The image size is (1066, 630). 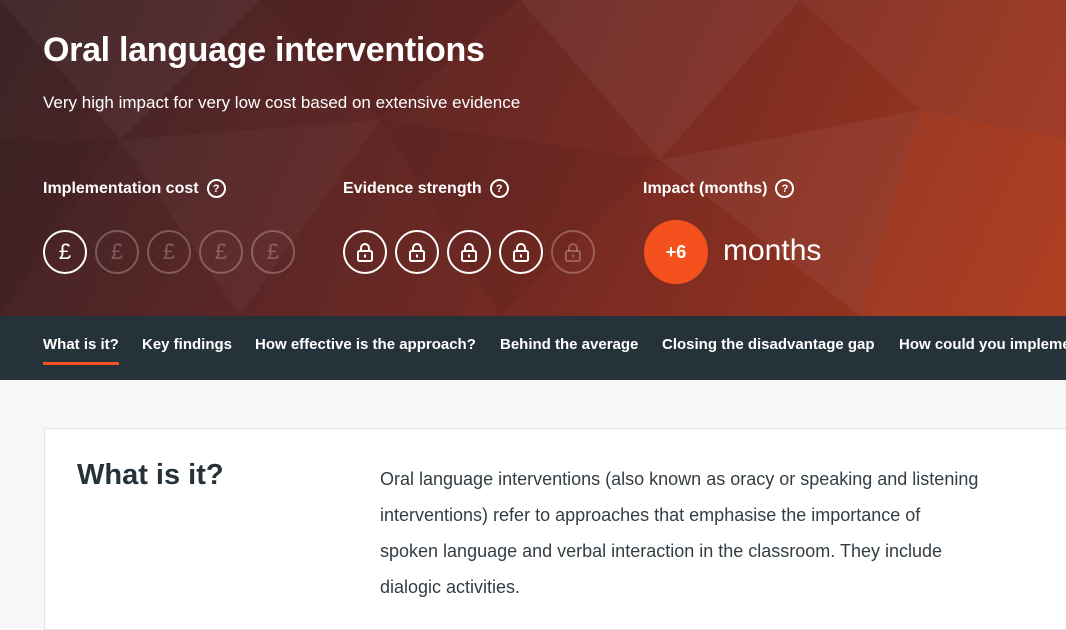 I want to click on section-heading: What is it?, so click(x=150, y=475).